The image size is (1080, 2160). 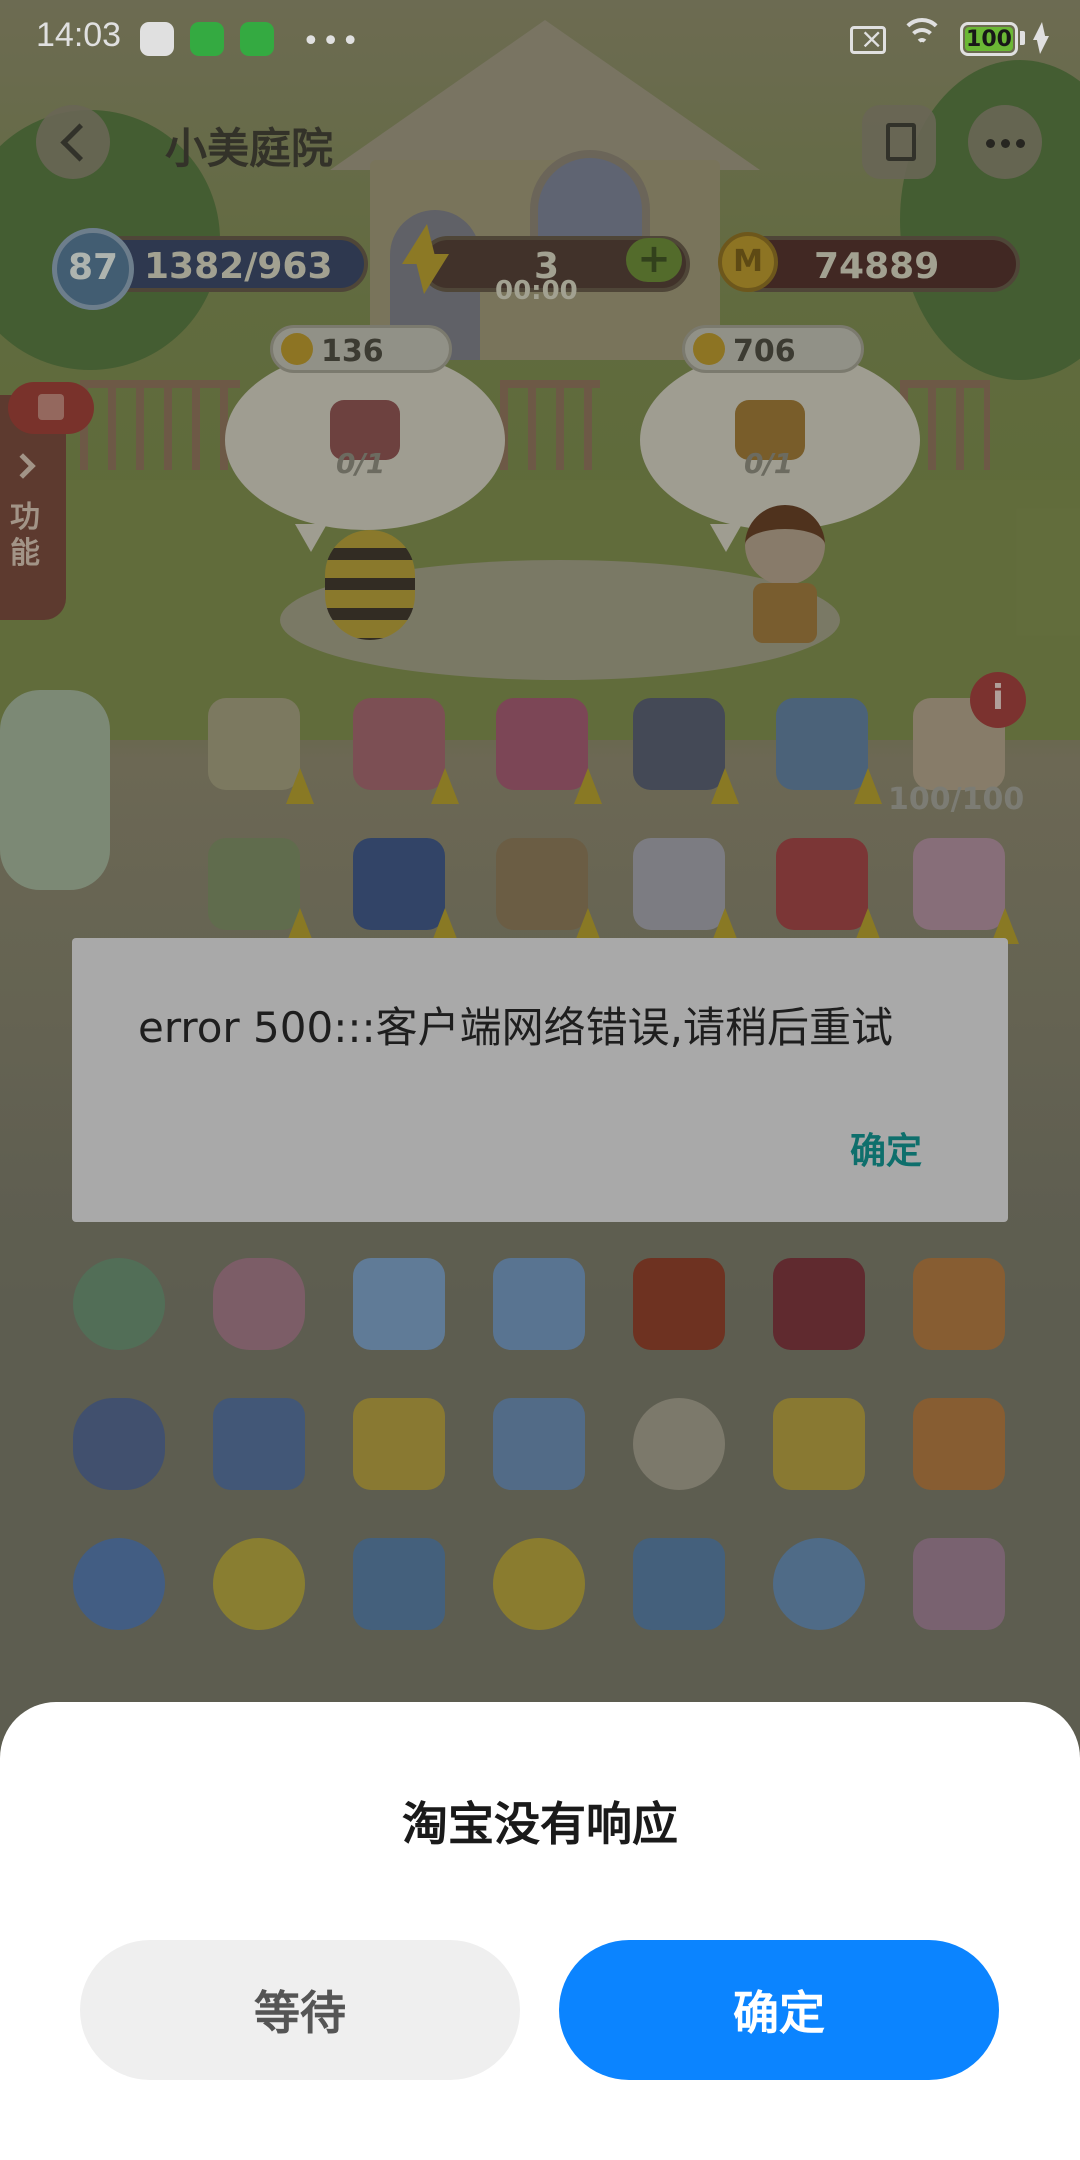 What do you see at coordinates (779, 2010) in the screenshot?
I see `confirm-button: 确定` at bounding box center [779, 2010].